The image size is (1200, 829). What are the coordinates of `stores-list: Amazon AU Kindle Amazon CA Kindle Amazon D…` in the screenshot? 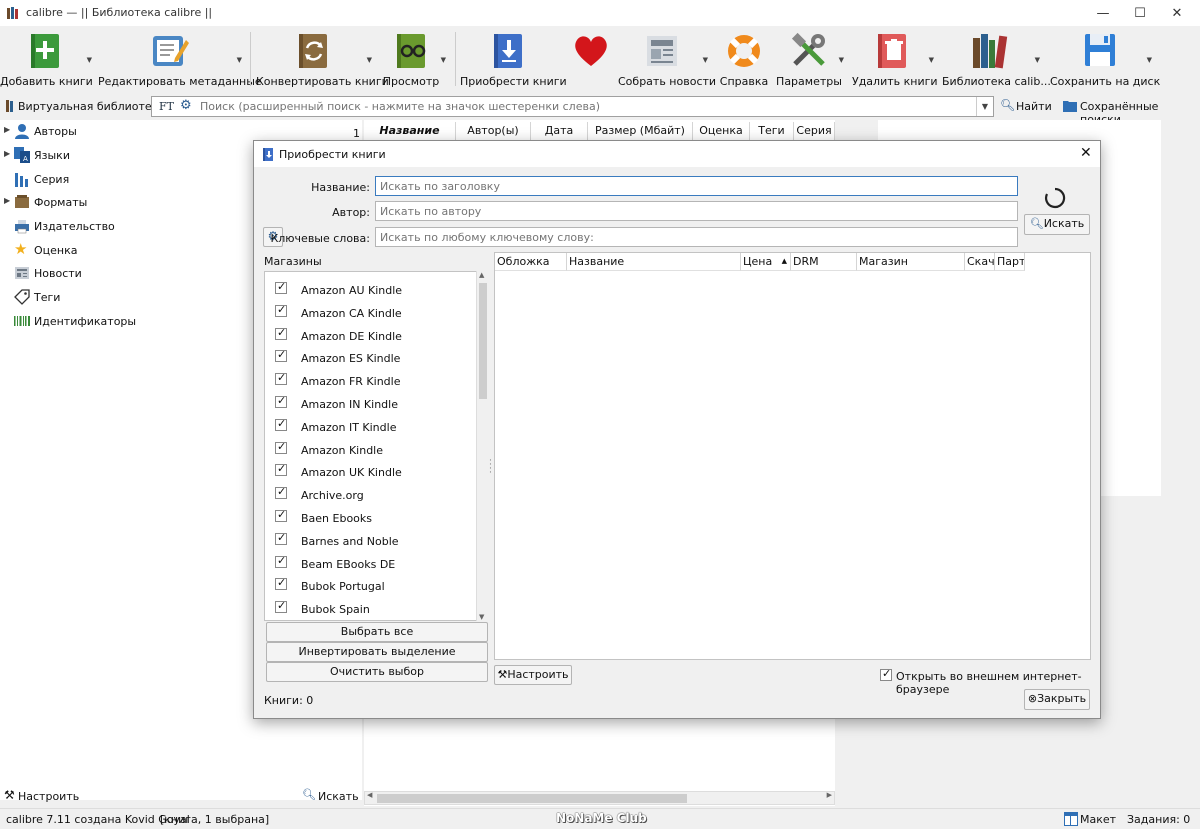 It's located at (376, 446).